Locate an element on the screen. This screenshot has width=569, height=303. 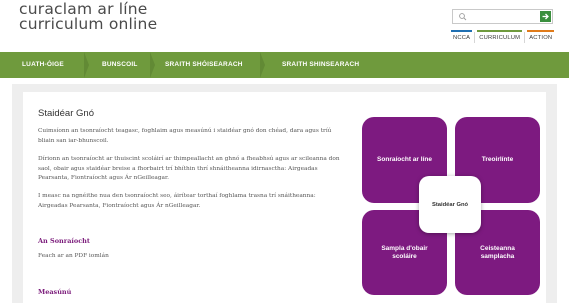
top-link-action-bar is located at coordinates (541, 31).